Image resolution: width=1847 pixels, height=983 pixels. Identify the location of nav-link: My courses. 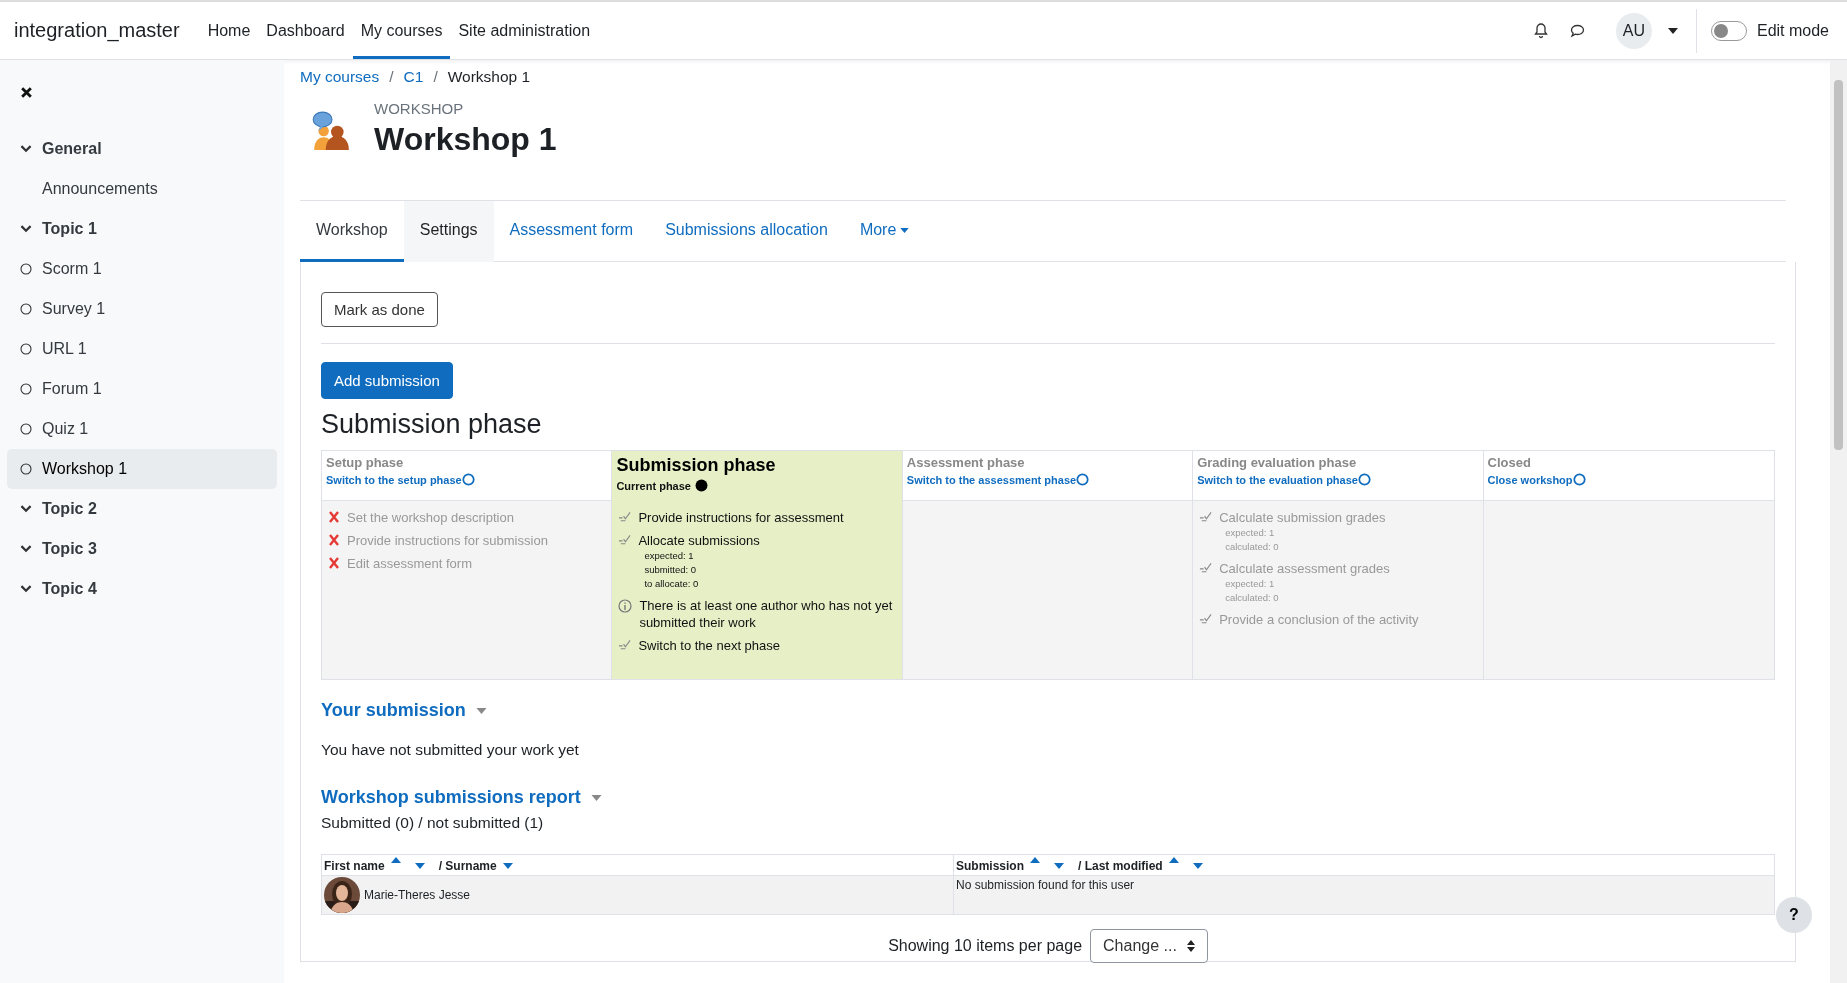
(401, 30).